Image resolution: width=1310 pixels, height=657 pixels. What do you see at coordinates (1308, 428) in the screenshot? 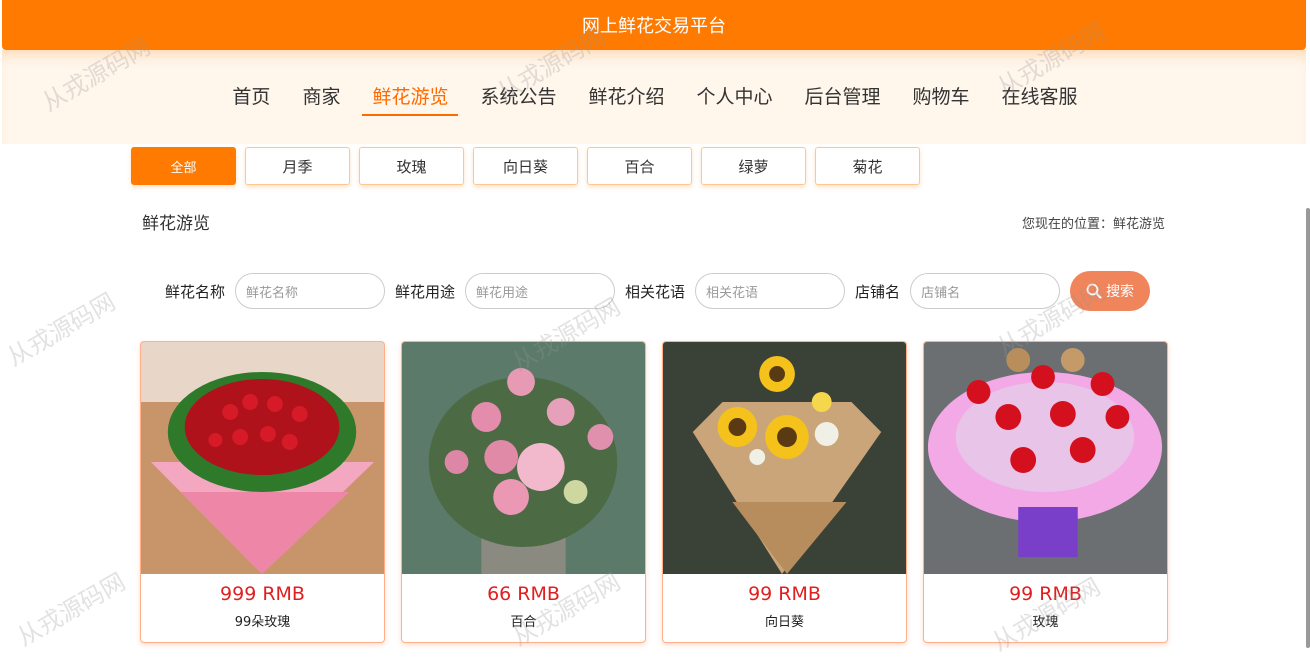
I see `page-scrollbar` at bounding box center [1308, 428].